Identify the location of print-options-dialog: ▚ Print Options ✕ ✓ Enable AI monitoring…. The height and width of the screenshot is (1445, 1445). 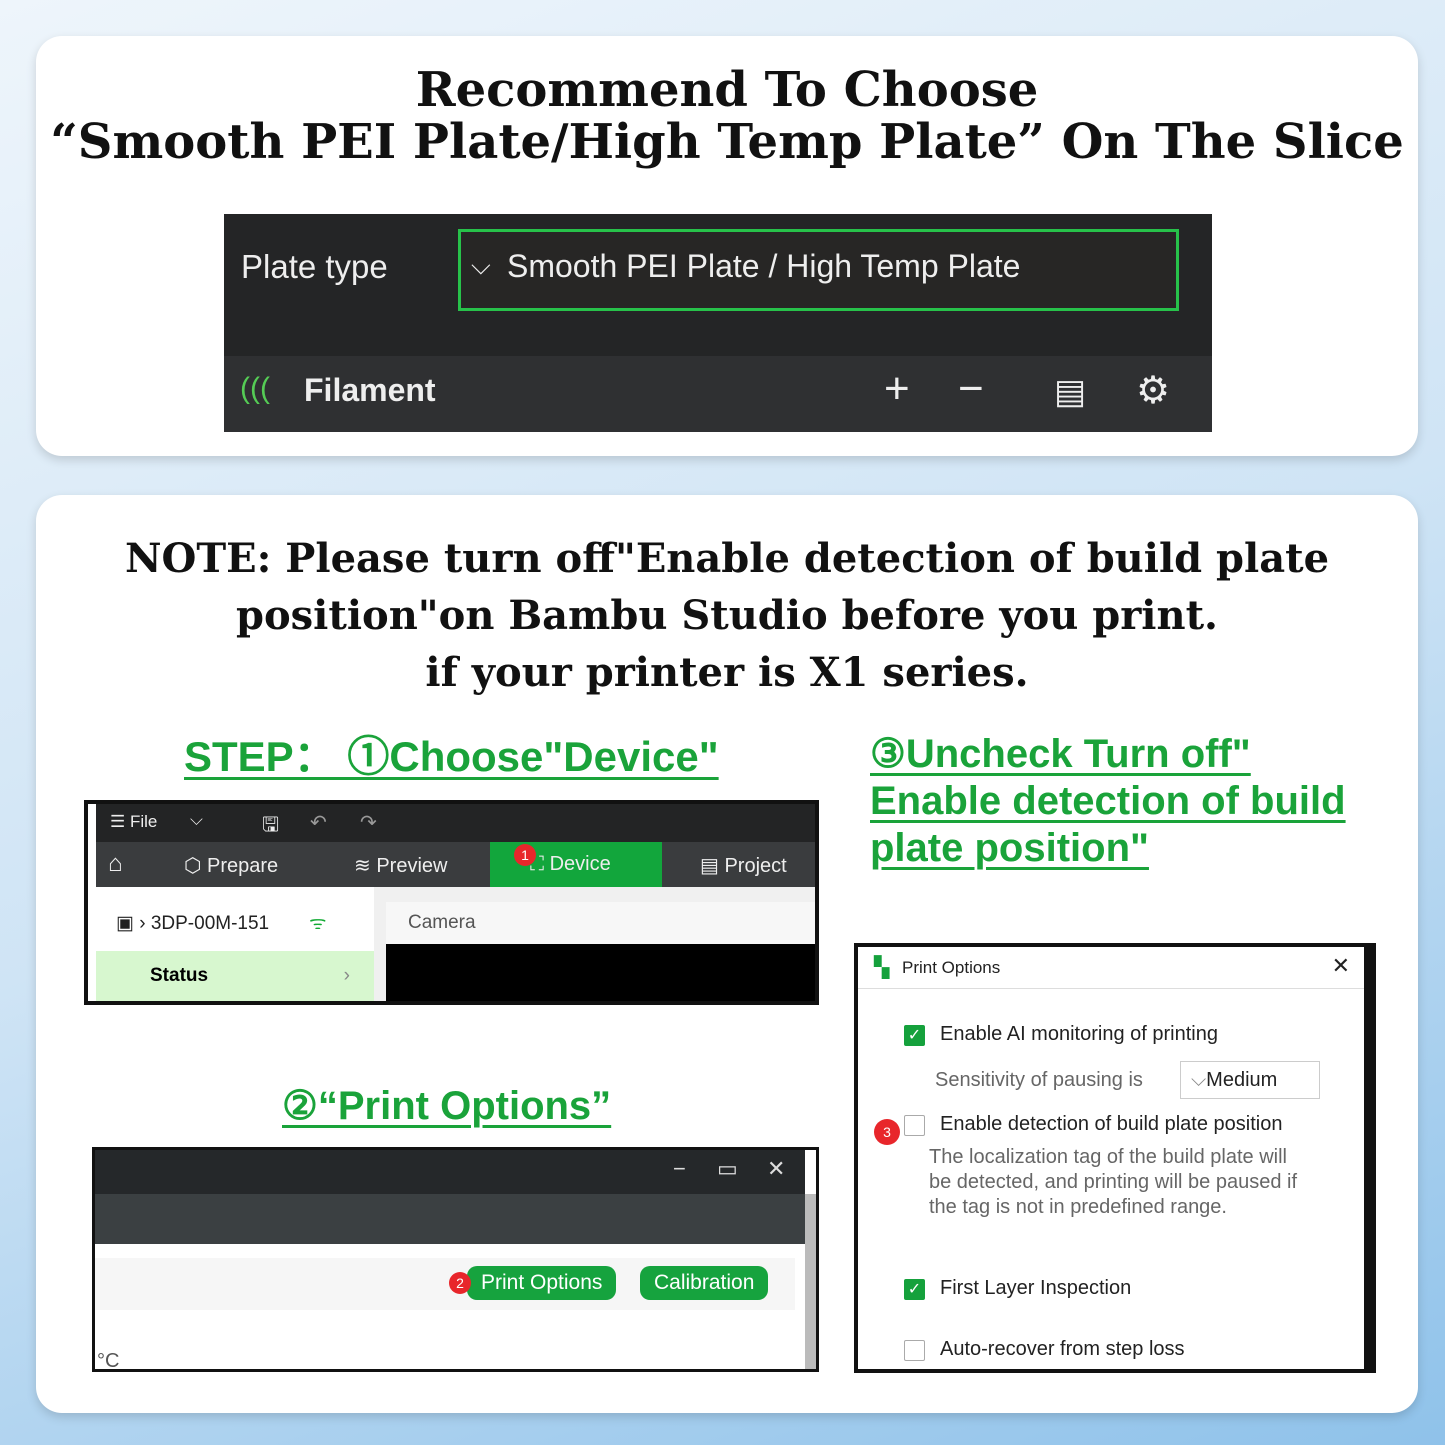
(1115, 1158).